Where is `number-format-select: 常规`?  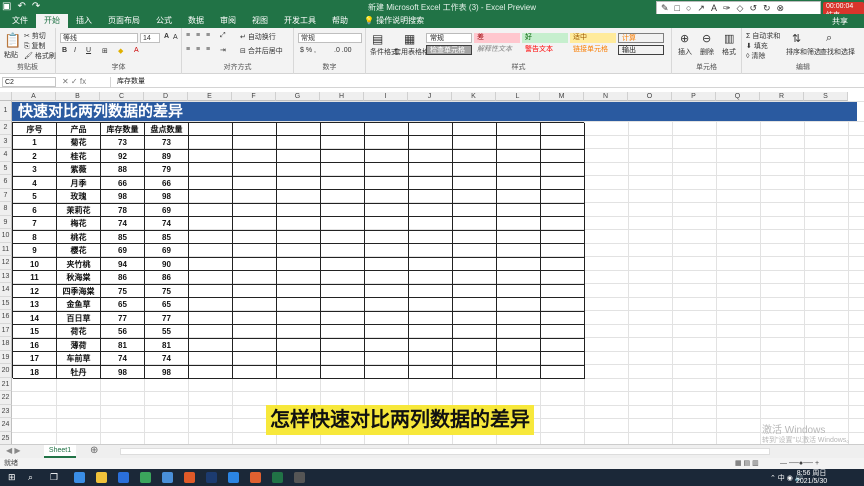 number-format-select: 常规 is located at coordinates (330, 38).